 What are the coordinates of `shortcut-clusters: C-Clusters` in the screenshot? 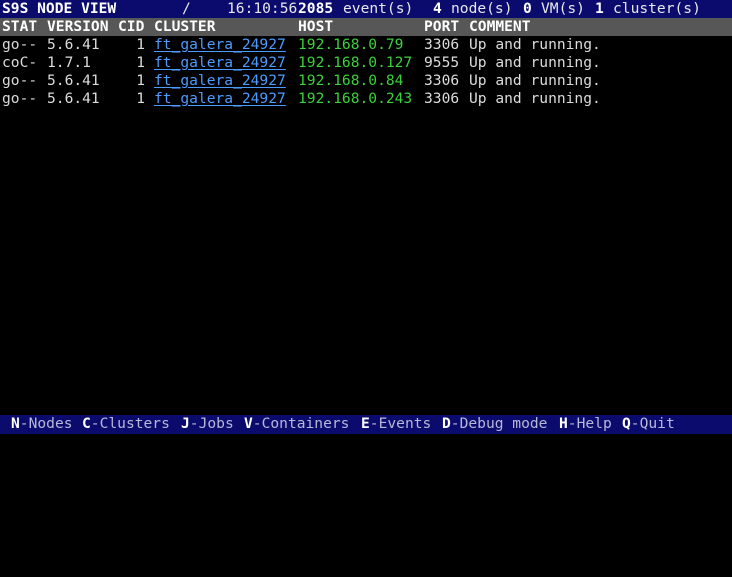 It's located at (126, 424).